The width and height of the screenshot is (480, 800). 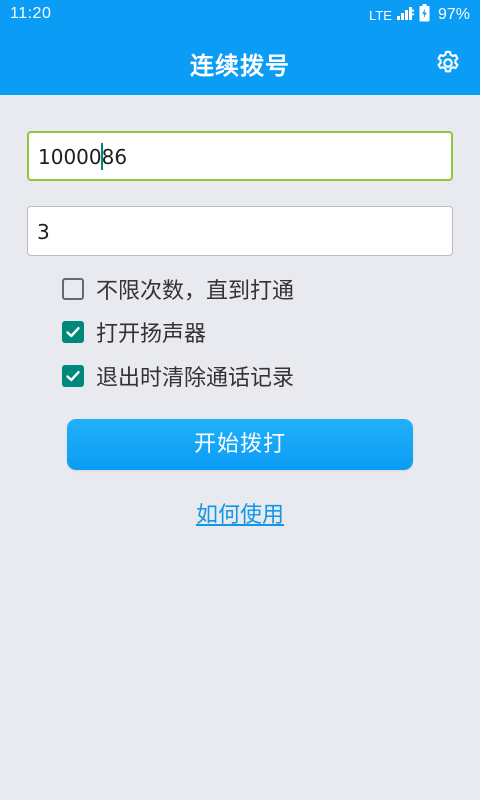 What do you see at coordinates (424, 15) in the screenshot?
I see `battery-icon` at bounding box center [424, 15].